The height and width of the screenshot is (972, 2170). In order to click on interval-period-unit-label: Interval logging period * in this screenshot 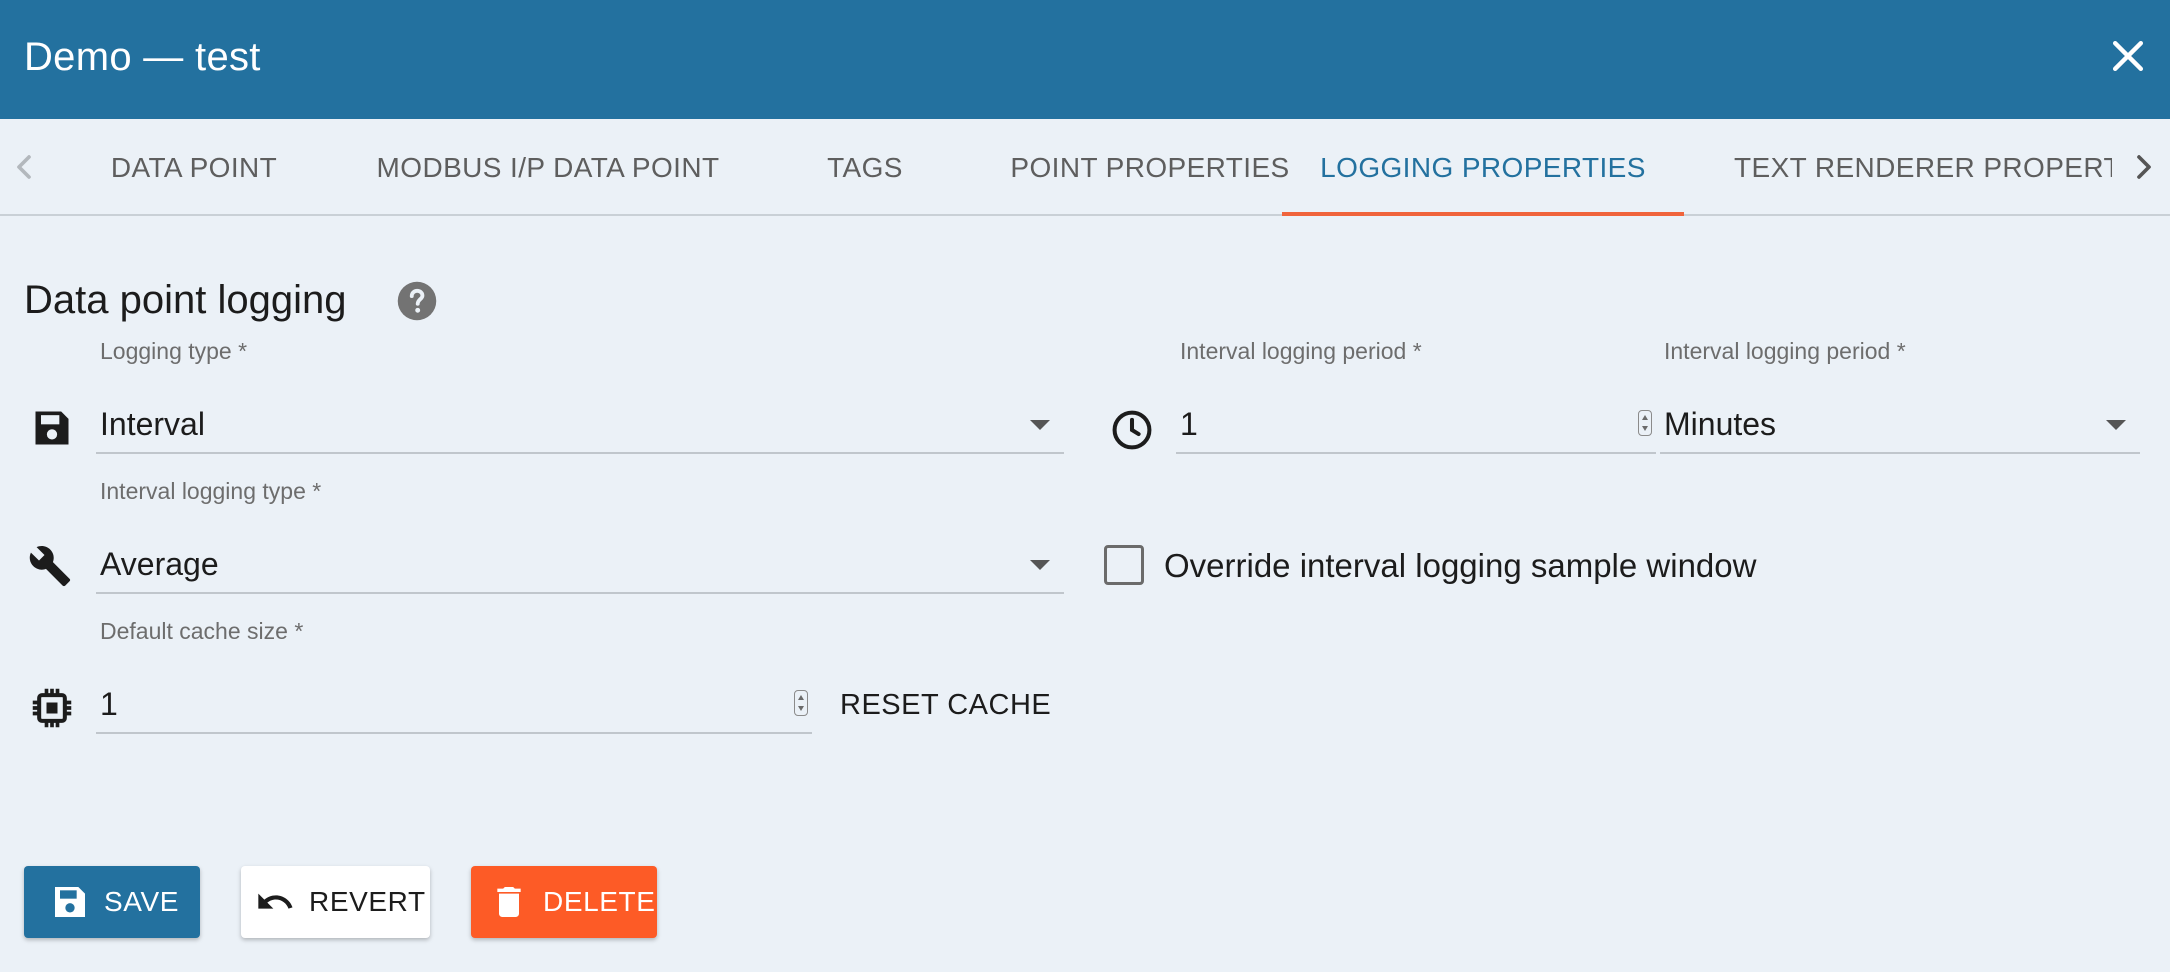, I will do `click(1785, 351)`.